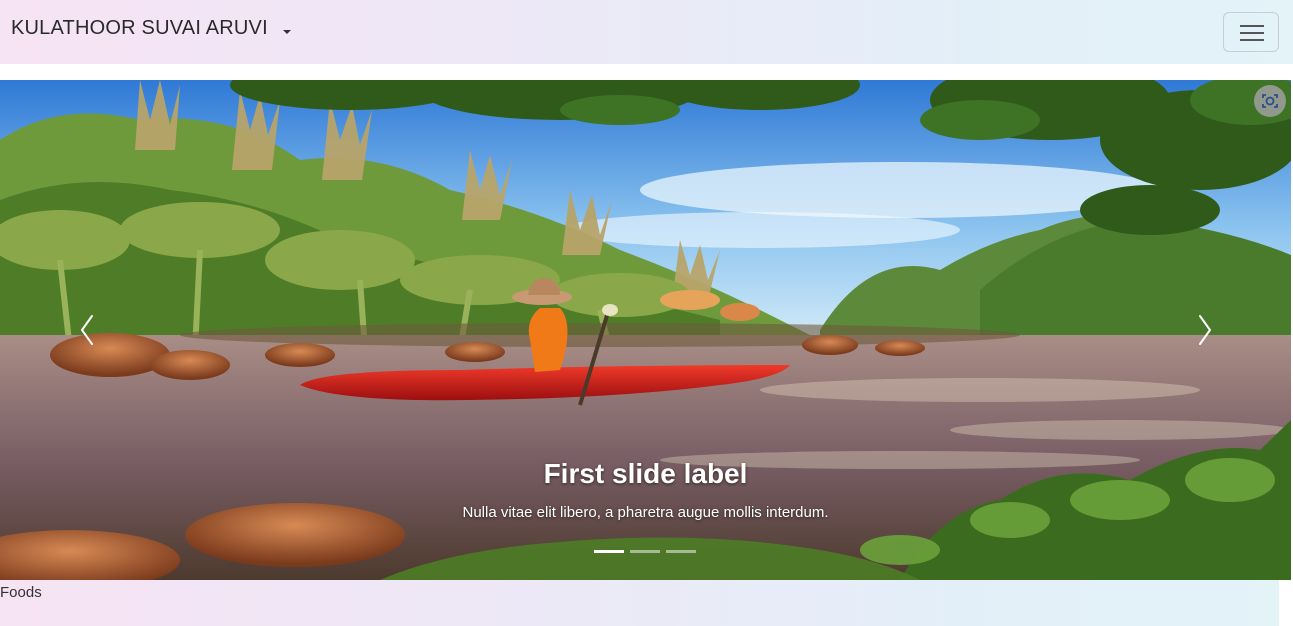 The image size is (1293, 626). I want to click on image-search-button, so click(1270, 101).